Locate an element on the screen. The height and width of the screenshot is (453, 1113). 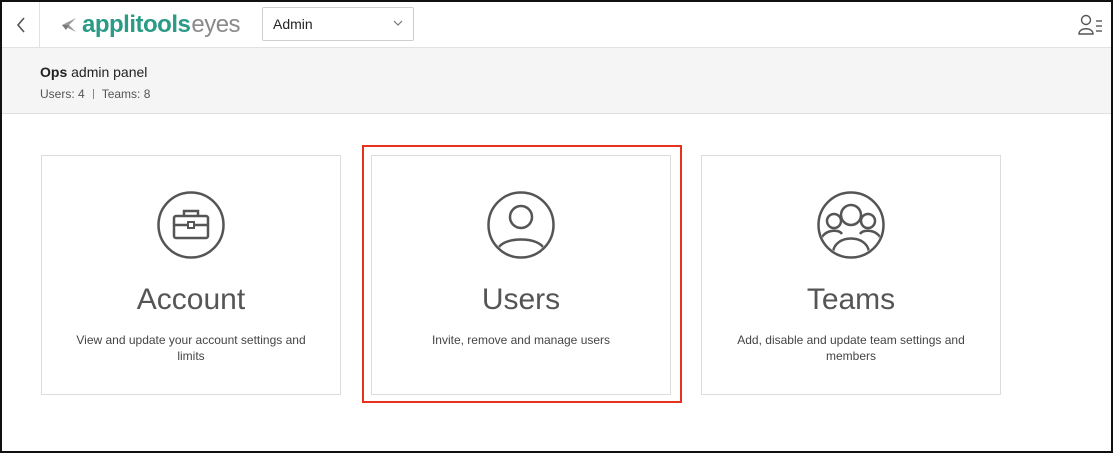
users-count: Users: 4 is located at coordinates (62, 94).